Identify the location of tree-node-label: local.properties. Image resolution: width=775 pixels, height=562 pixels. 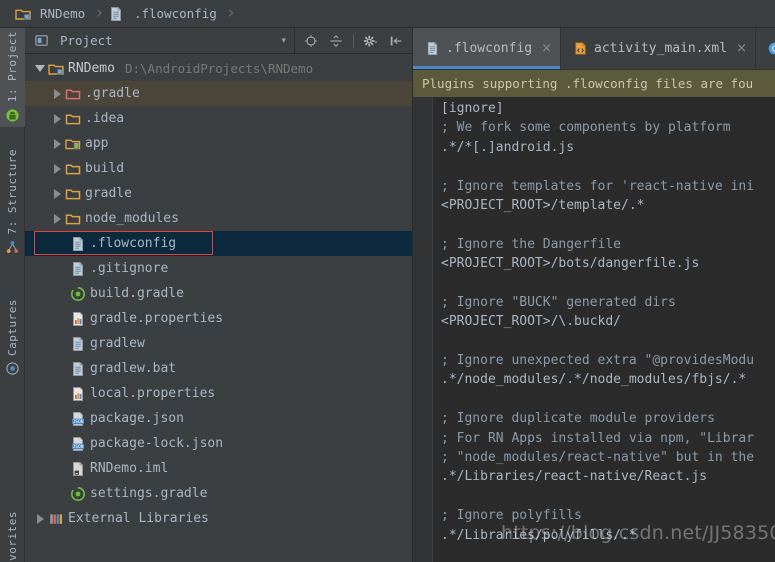
(153, 393).